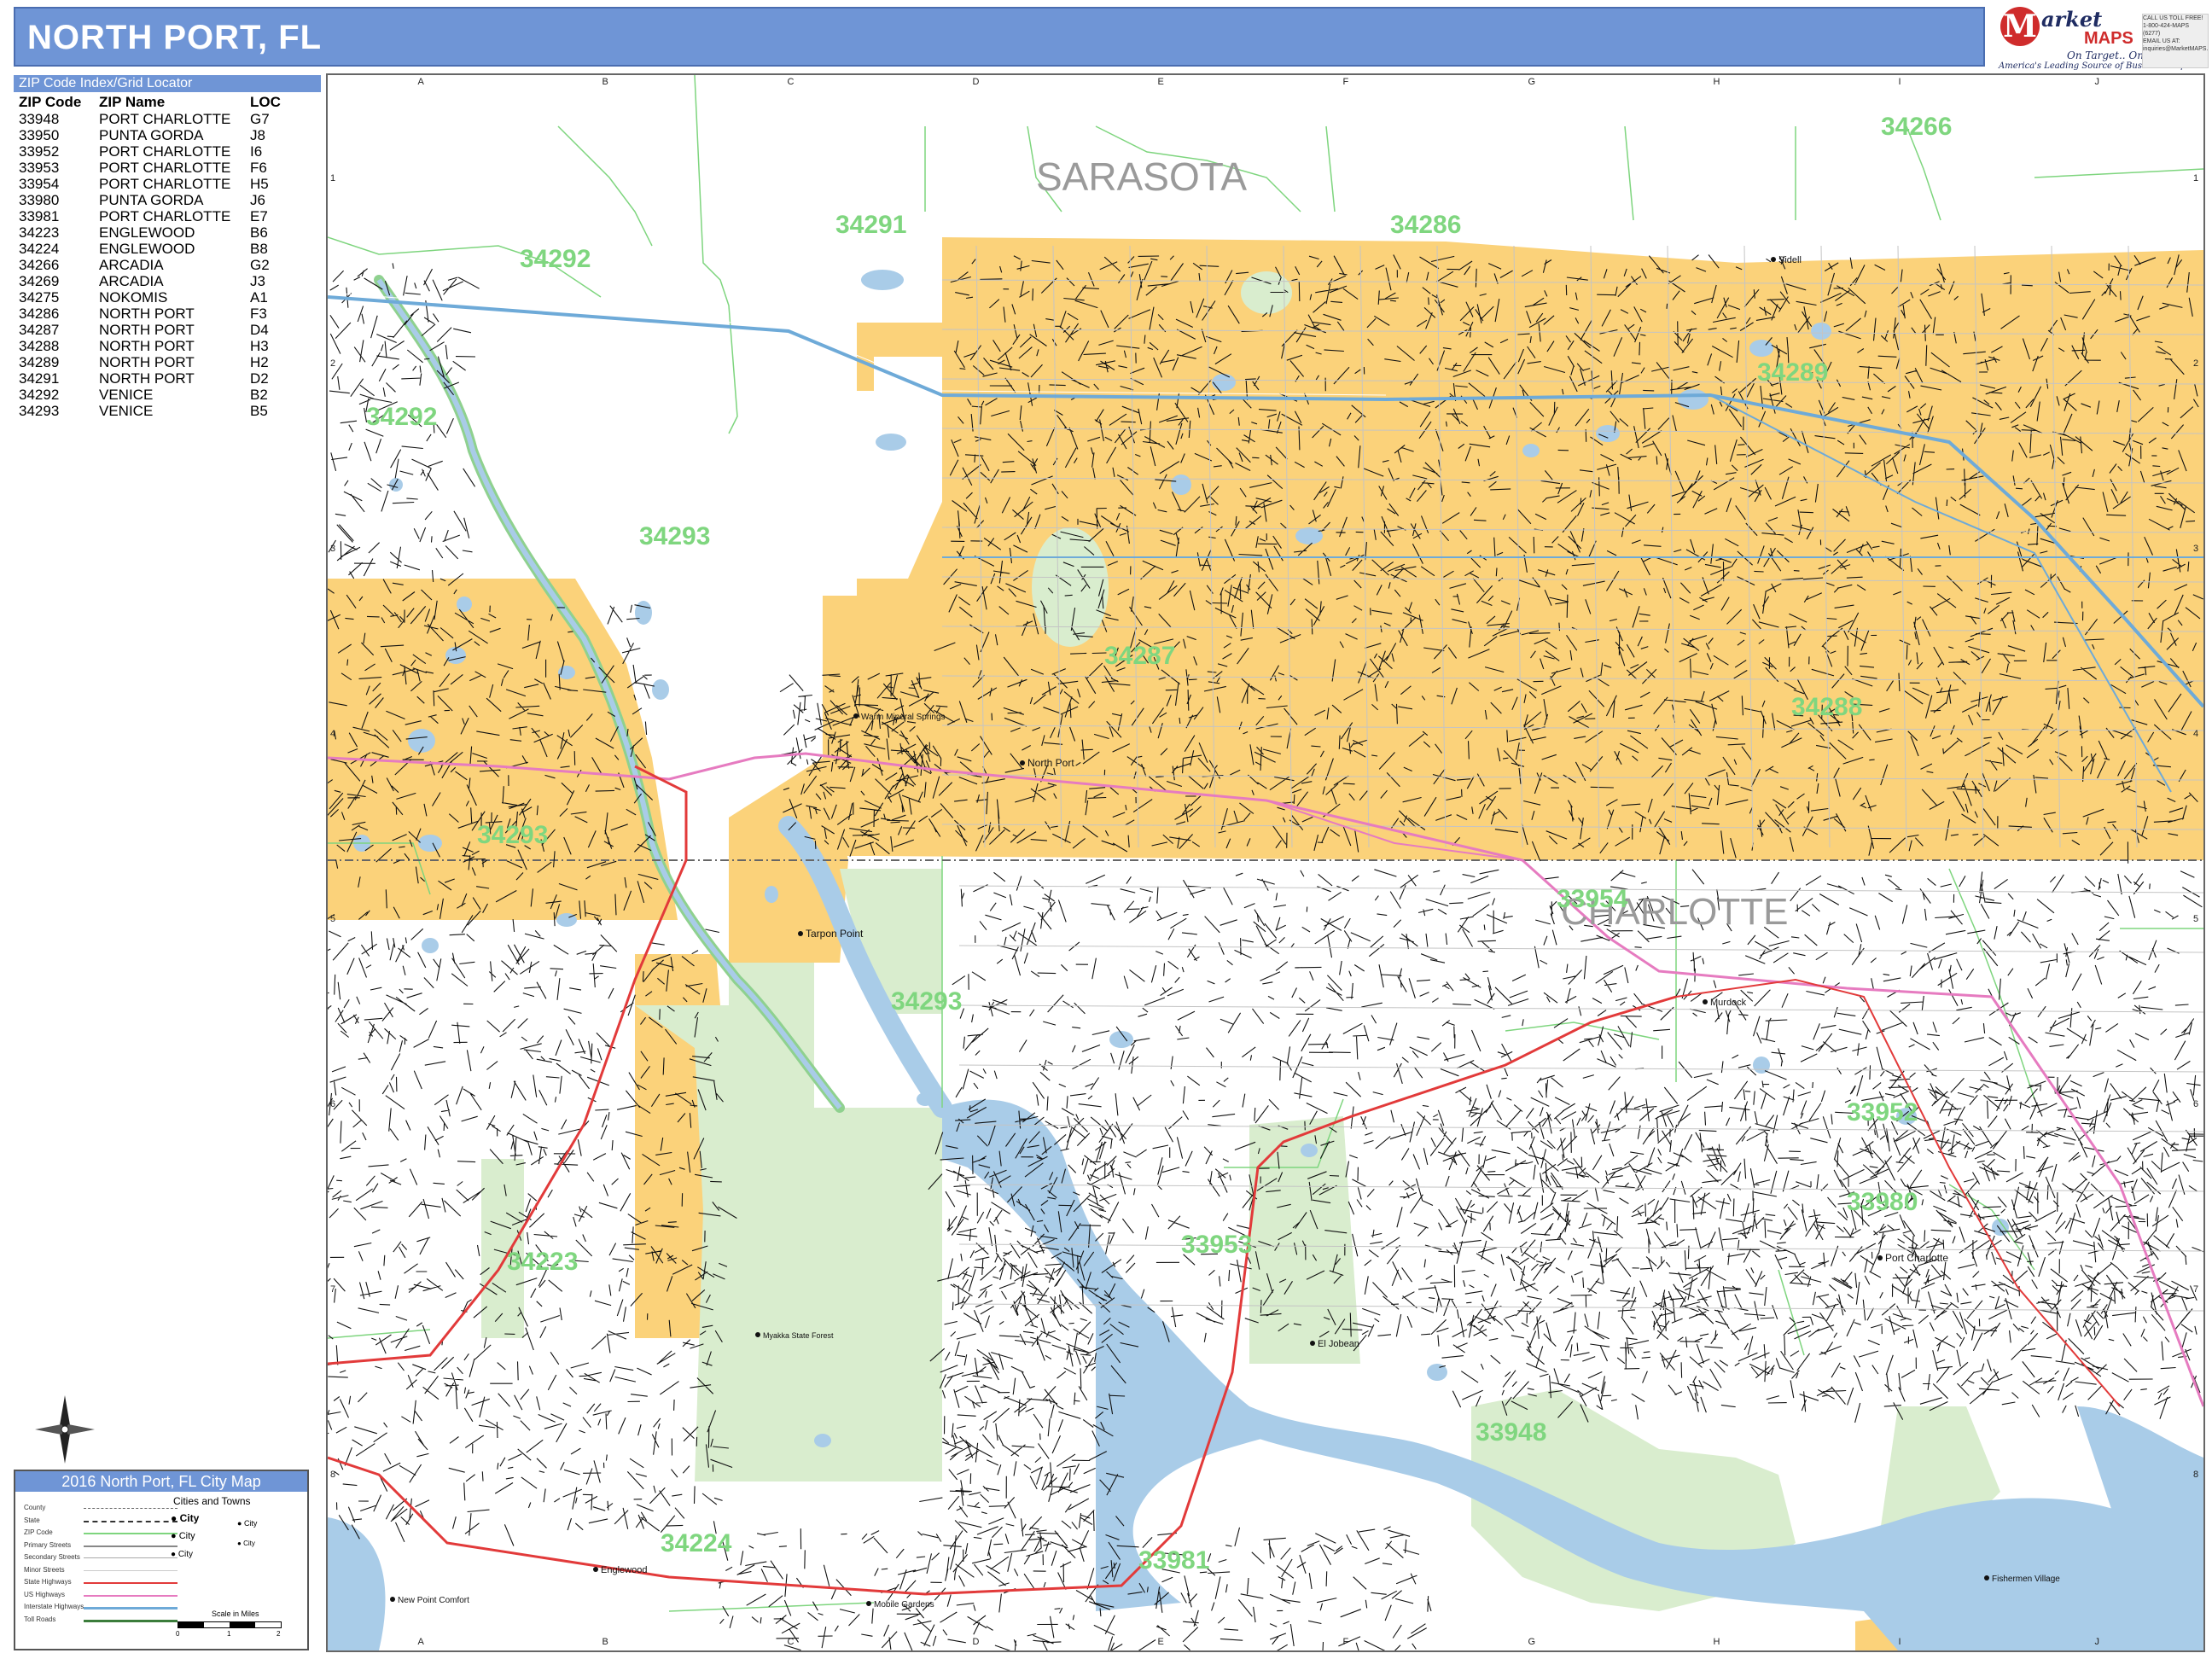  I want to click on scale-tick: 2, so click(278, 1634).